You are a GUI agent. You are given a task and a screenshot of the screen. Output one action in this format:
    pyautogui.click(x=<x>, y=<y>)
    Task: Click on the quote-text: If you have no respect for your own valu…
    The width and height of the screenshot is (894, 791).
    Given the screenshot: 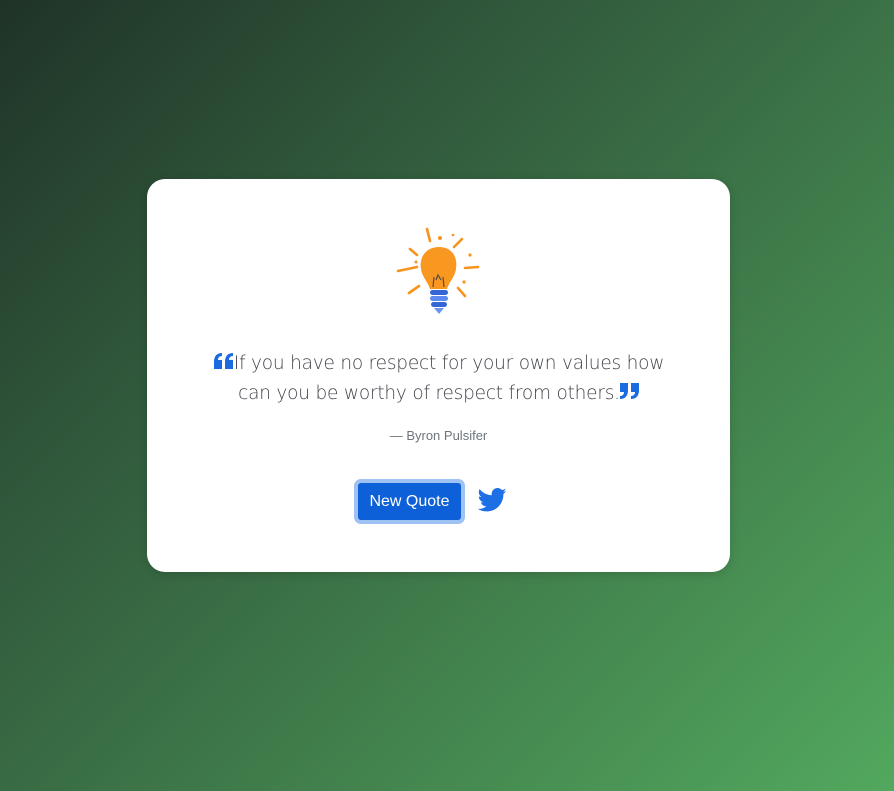 What is the action you would take?
    pyautogui.click(x=449, y=378)
    